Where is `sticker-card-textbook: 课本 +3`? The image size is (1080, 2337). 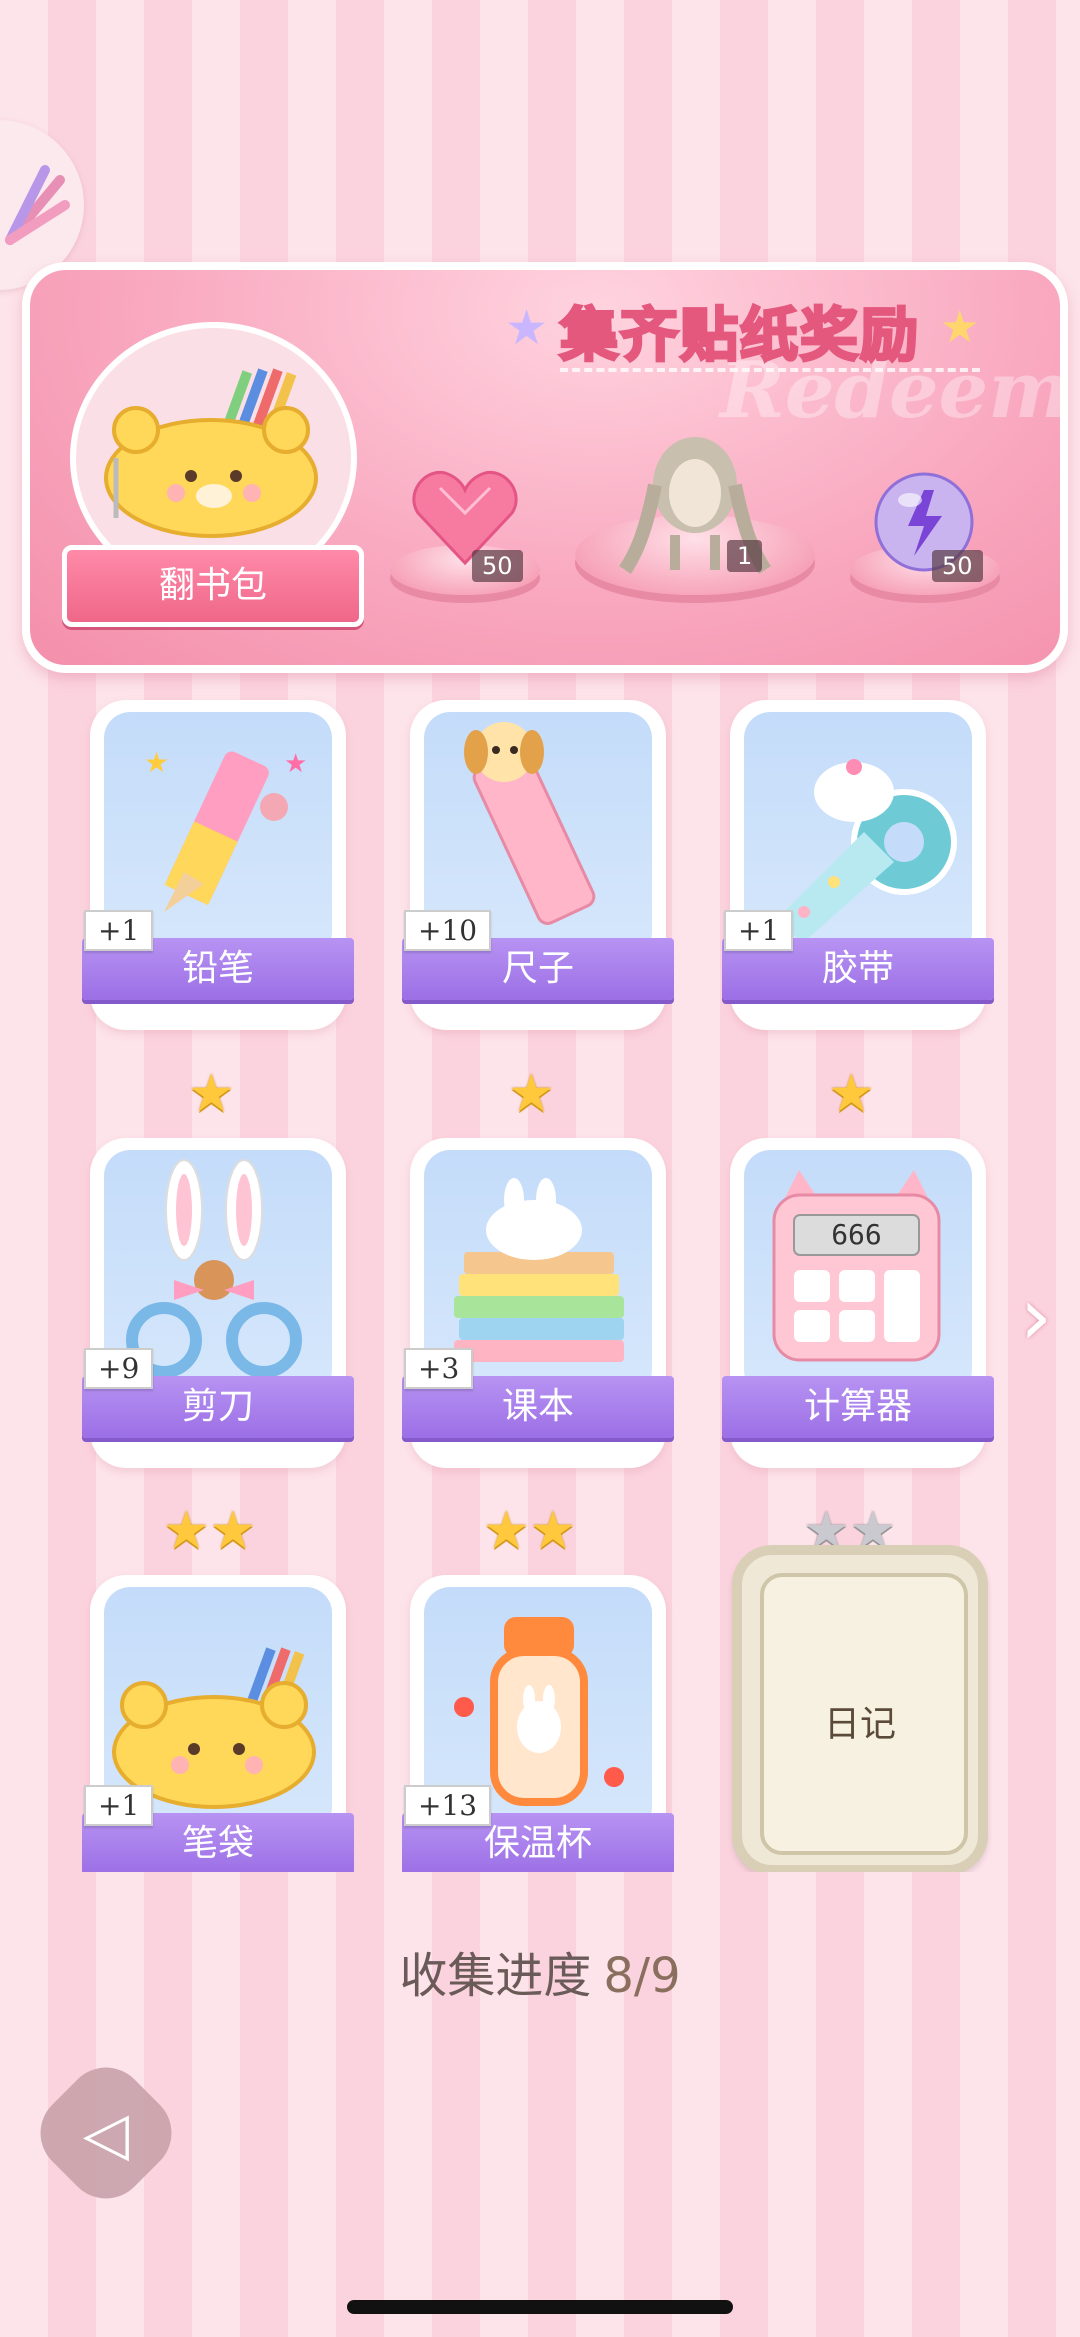 sticker-card-textbook: 课本 +3 is located at coordinates (538, 1303).